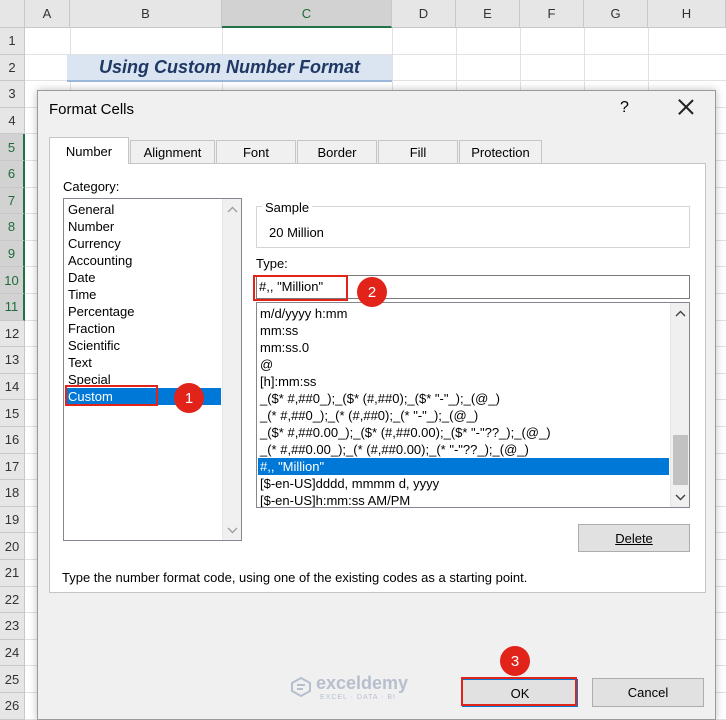  Describe the element at coordinates (12, 546) in the screenshot. I see `row-header: 20` at that location.